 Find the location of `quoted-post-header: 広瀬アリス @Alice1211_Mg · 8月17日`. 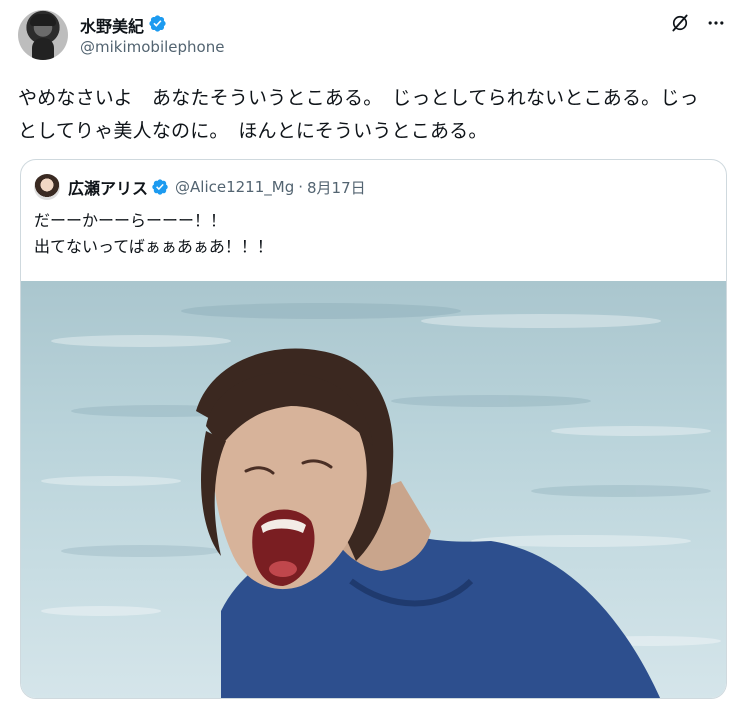

quoted-post-header: 広瀬アリス @Alice1211_Mg · 8月17日 is located at coordinates (200, 187).